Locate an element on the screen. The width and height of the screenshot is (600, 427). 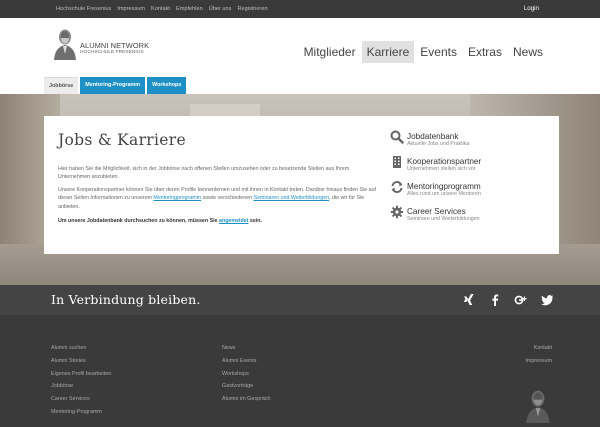
top-link-empfehlen: Empfehlen is located at coordinates (189, 9).